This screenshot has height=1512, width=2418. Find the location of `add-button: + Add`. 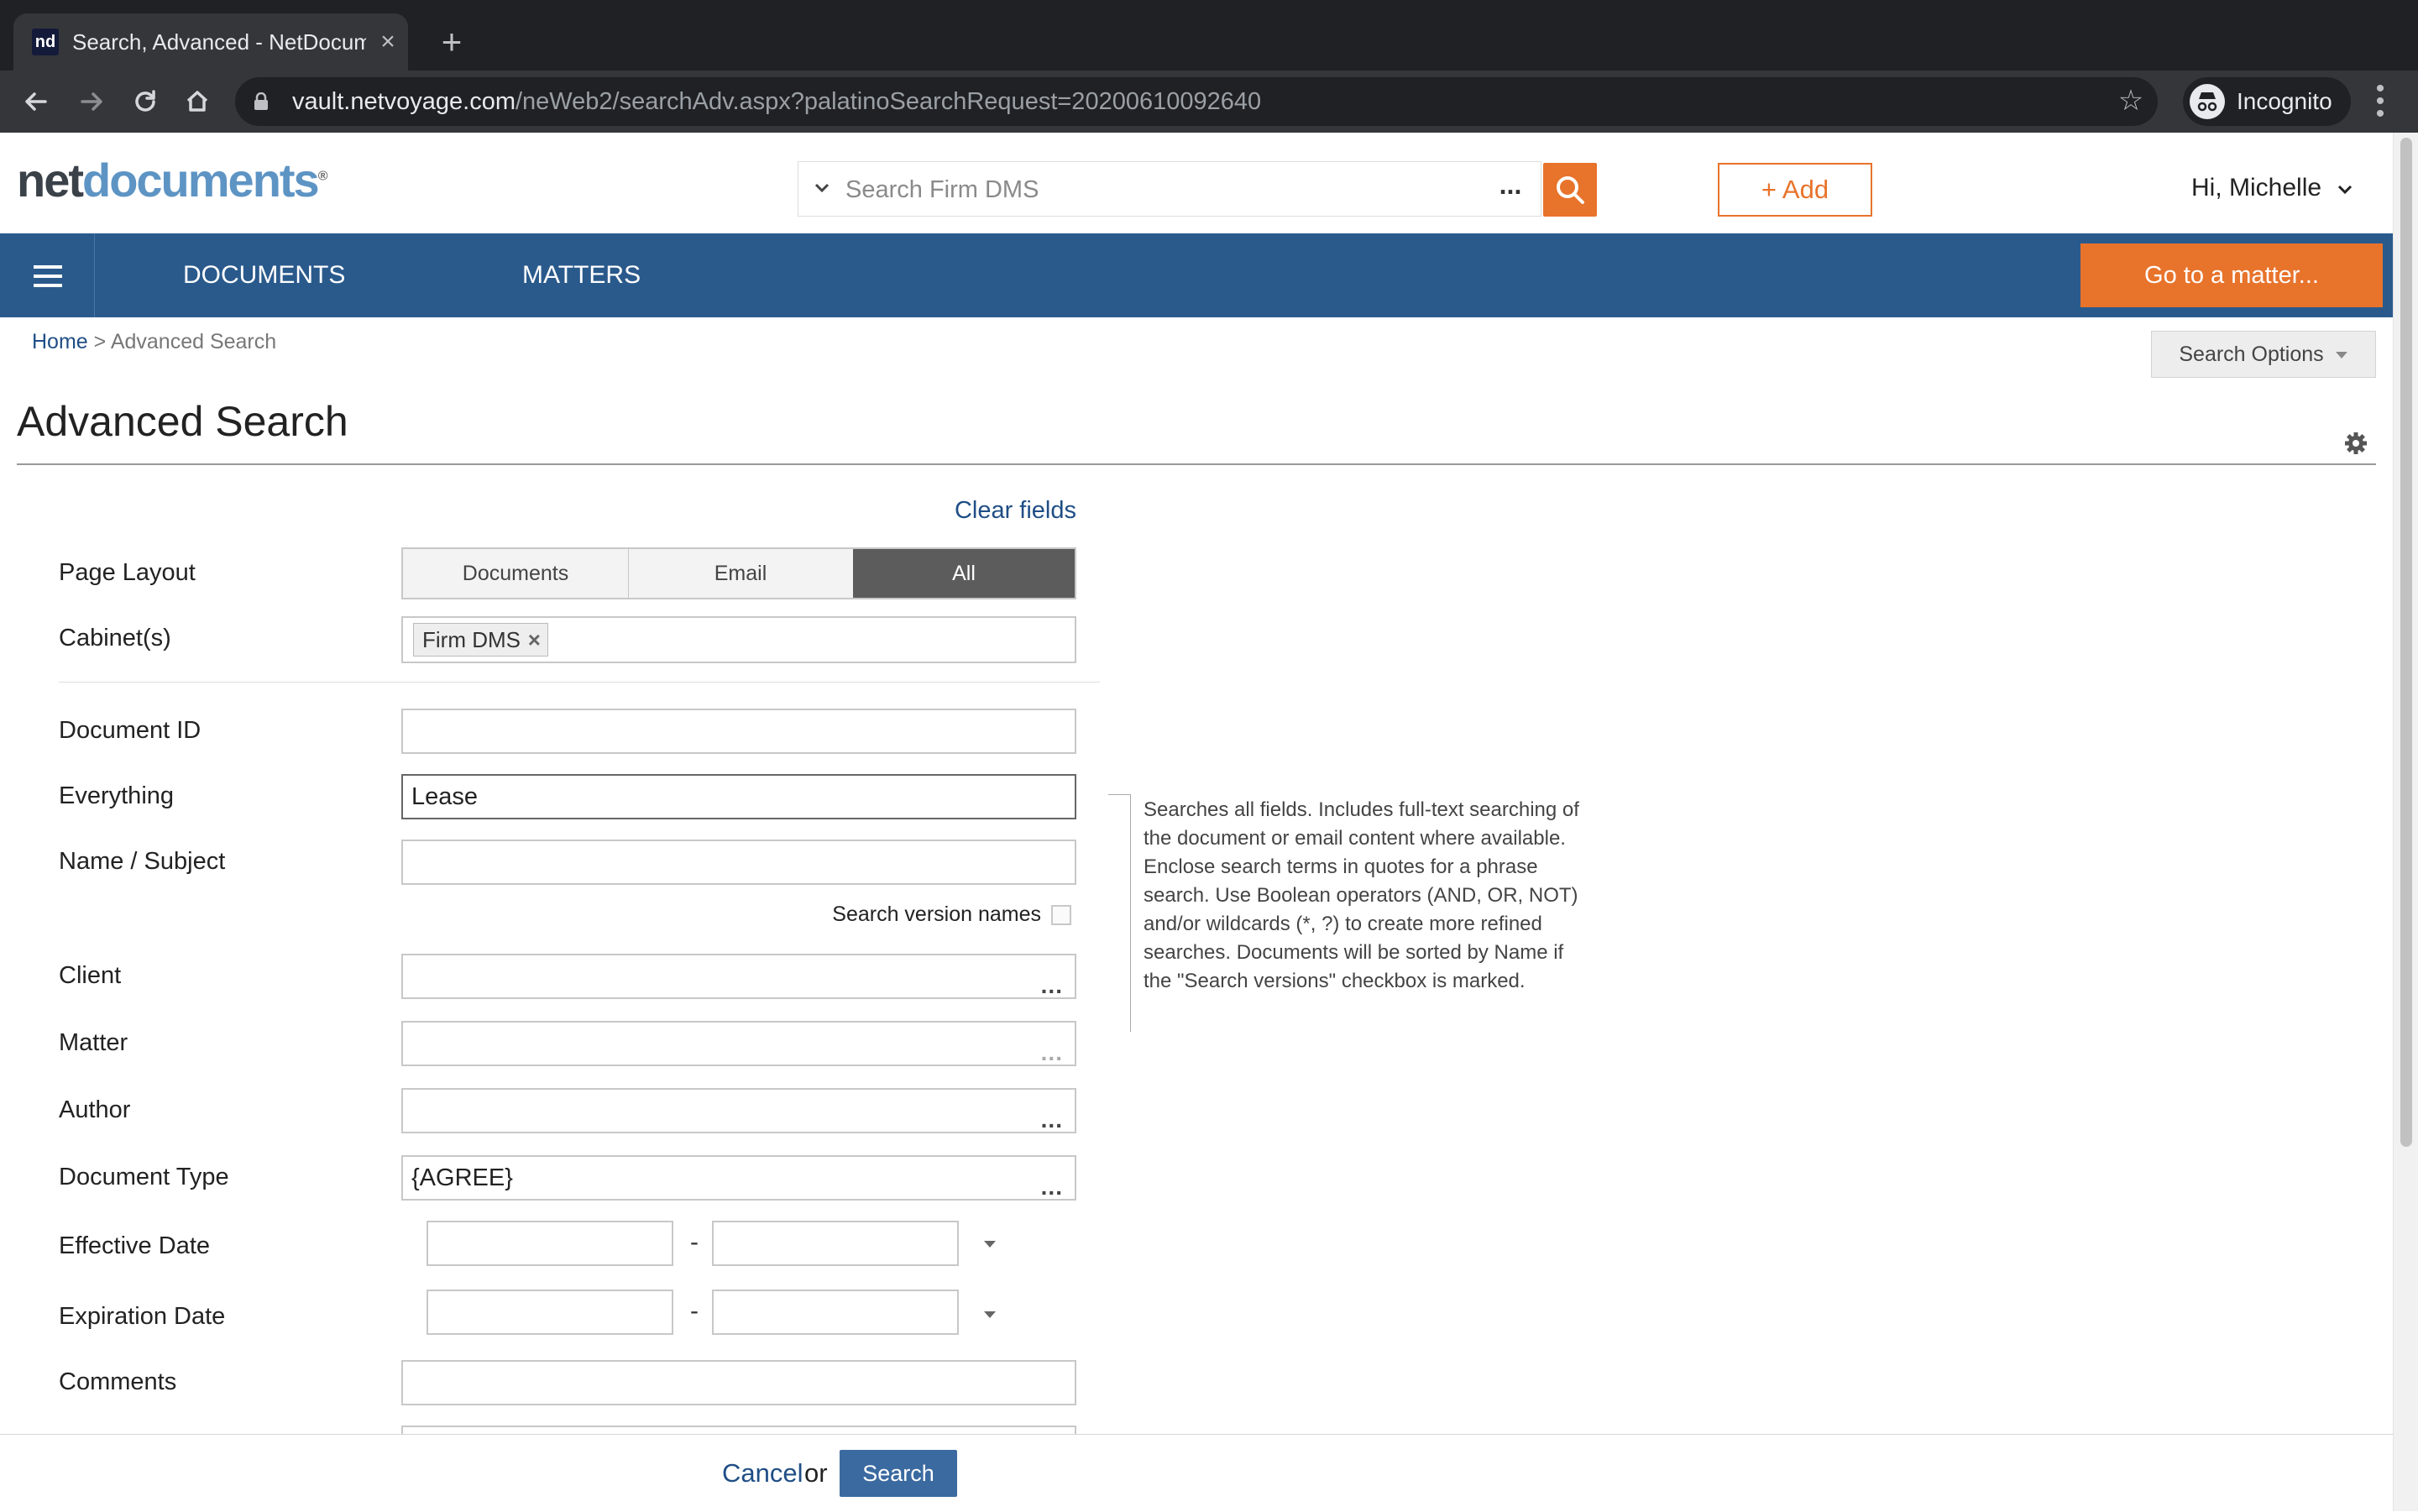

add-button: + Add is located at coordinates (1795, 190).